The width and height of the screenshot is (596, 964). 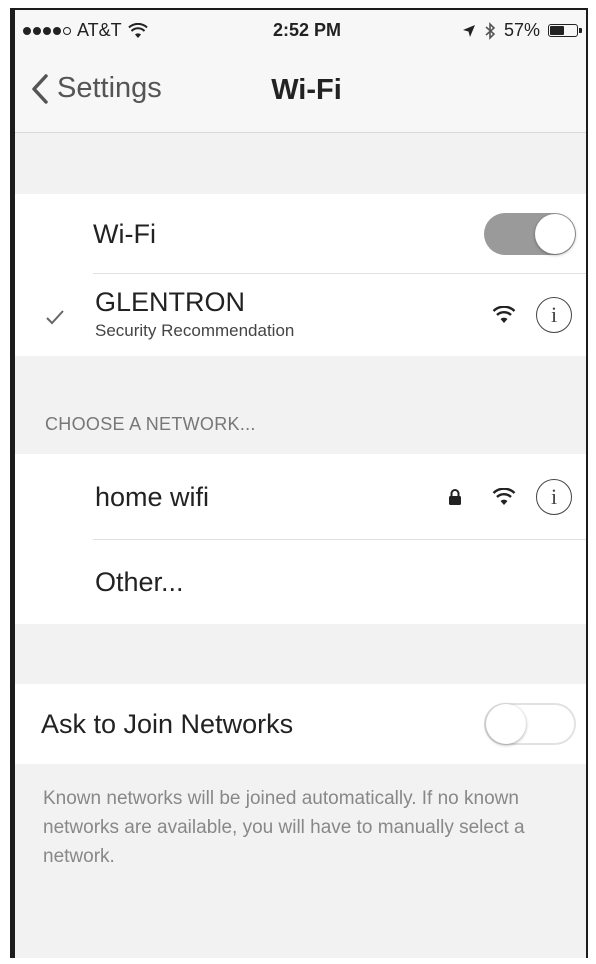 I want to click on connected-network-text: GLENTRON Security Recommendation, so click(x=194, y=315).